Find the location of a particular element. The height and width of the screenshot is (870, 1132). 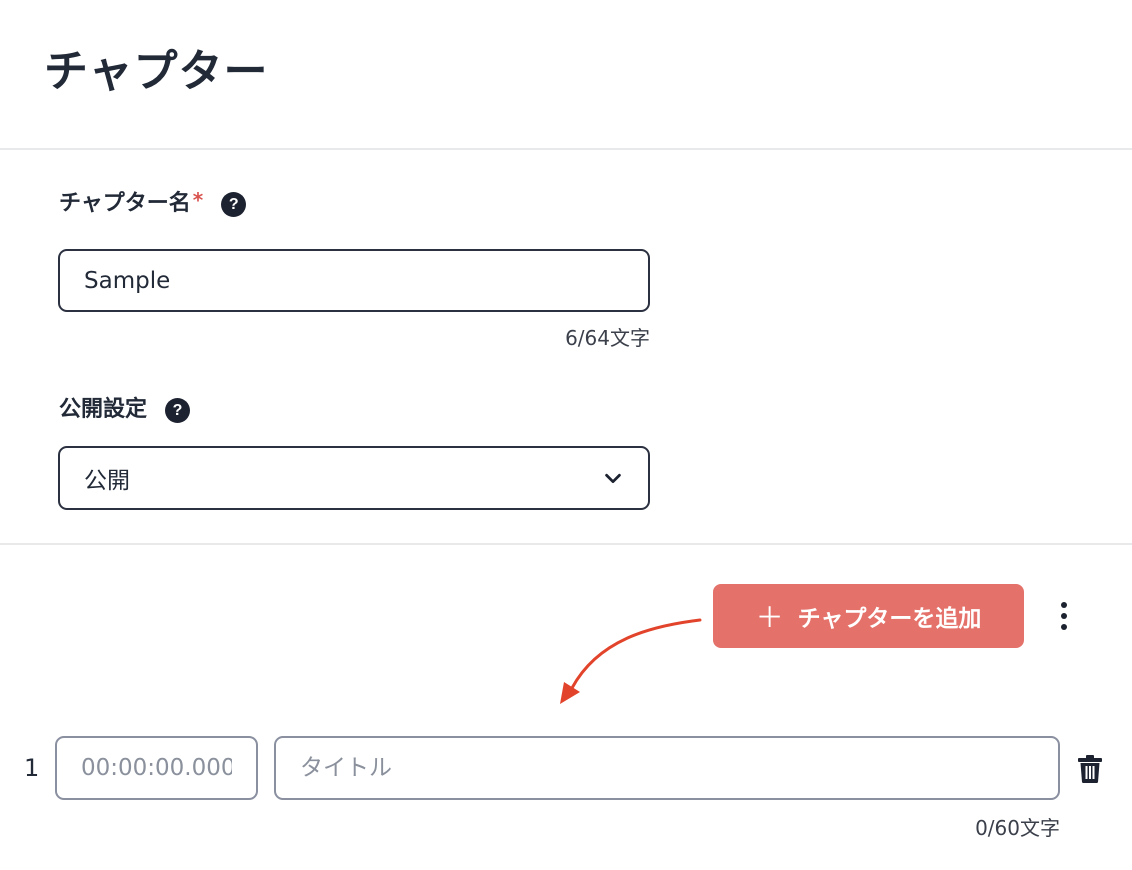

chapter-name-label: チャプター名 * ? is located at coordinates (153, 204).